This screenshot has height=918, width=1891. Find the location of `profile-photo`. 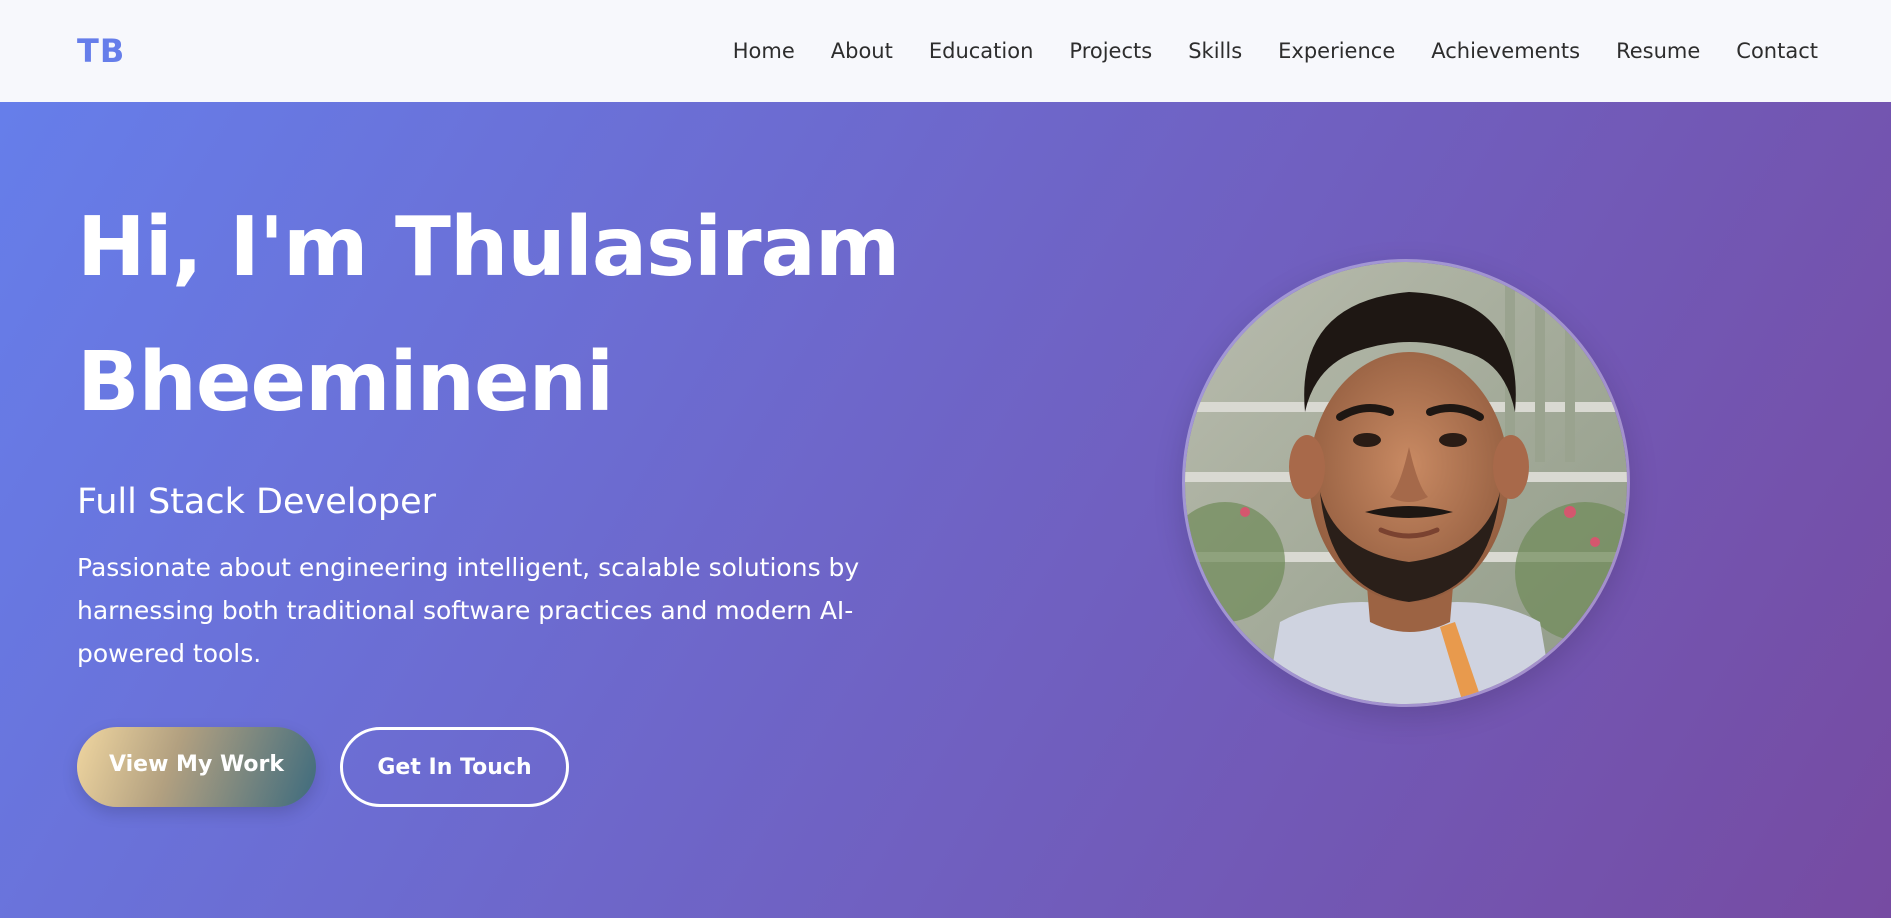

profile-photo is located at coordinates (1406, 483).